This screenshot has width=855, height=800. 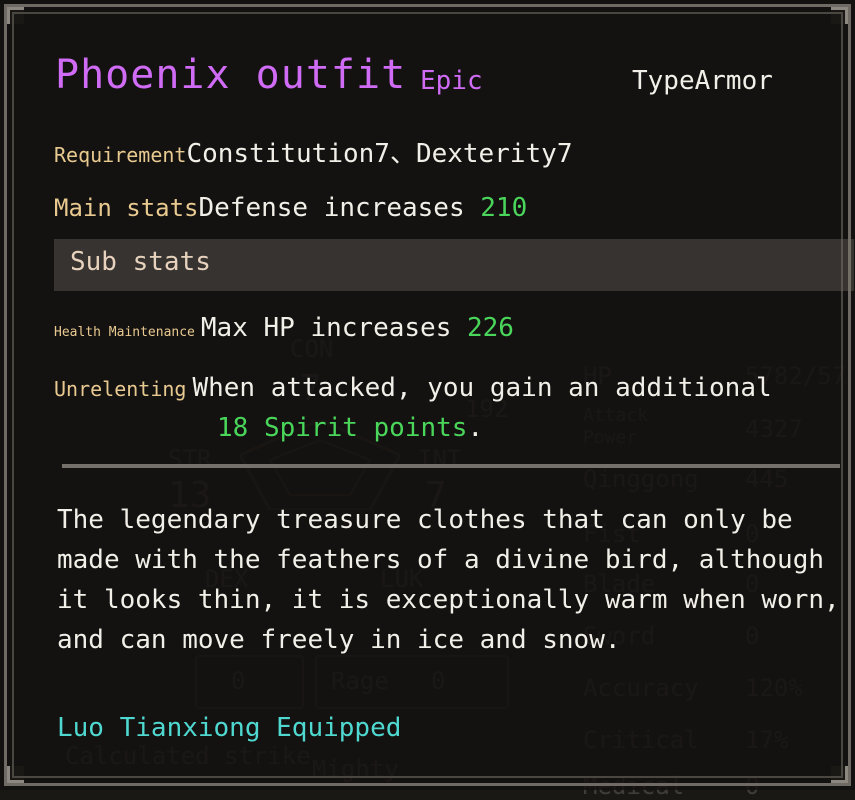 What do you see at coordinates (333, 328) in the screenshot?
I see `sub-stat-text: Max HP increases` at bounding box center [333, 328].